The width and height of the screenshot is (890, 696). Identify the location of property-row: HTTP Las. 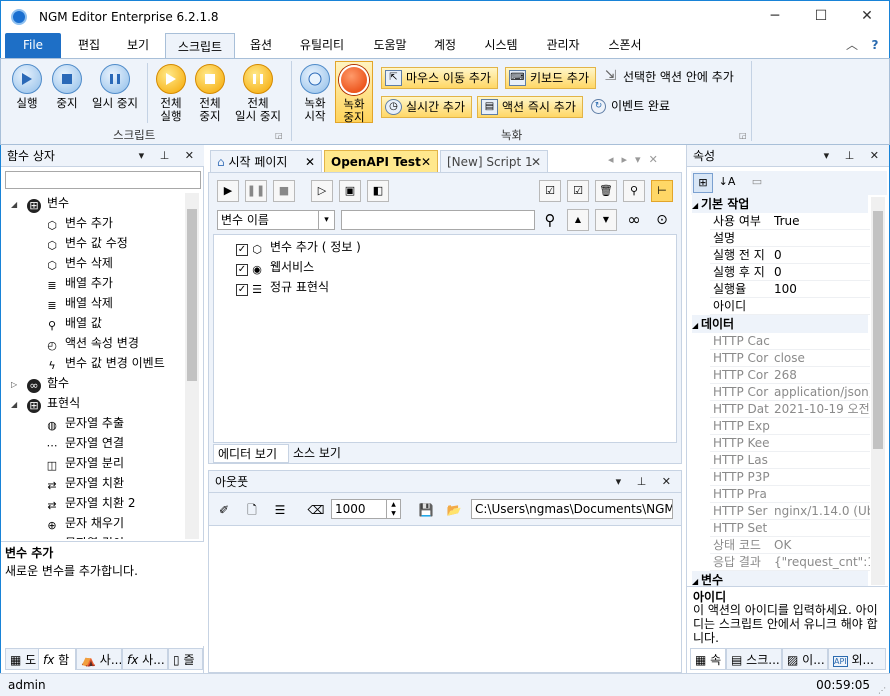
(790, 460).